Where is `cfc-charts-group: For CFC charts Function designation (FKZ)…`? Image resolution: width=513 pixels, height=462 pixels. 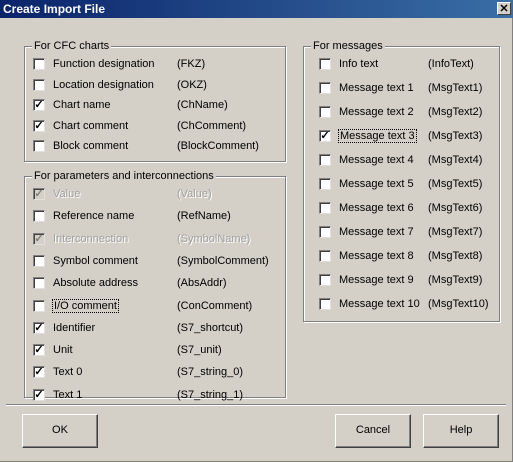 cfc-charts-group: For CFC charts Function designation (FKZ)… is located at coordinates (155, 101).